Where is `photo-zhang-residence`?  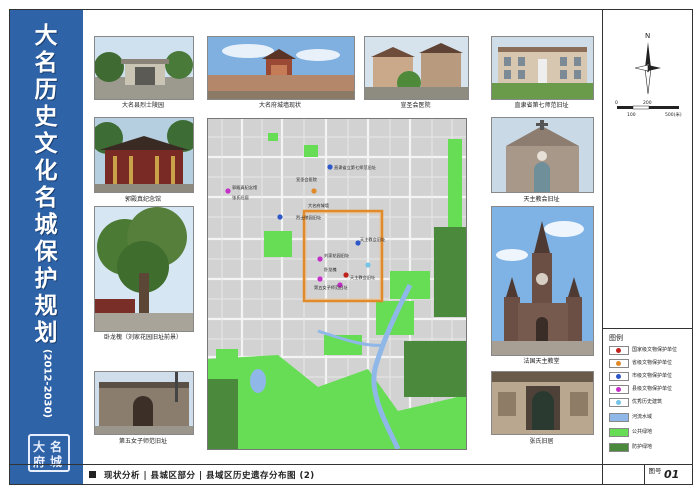 photo-zhang-residence is located at coordinates (542, 403).